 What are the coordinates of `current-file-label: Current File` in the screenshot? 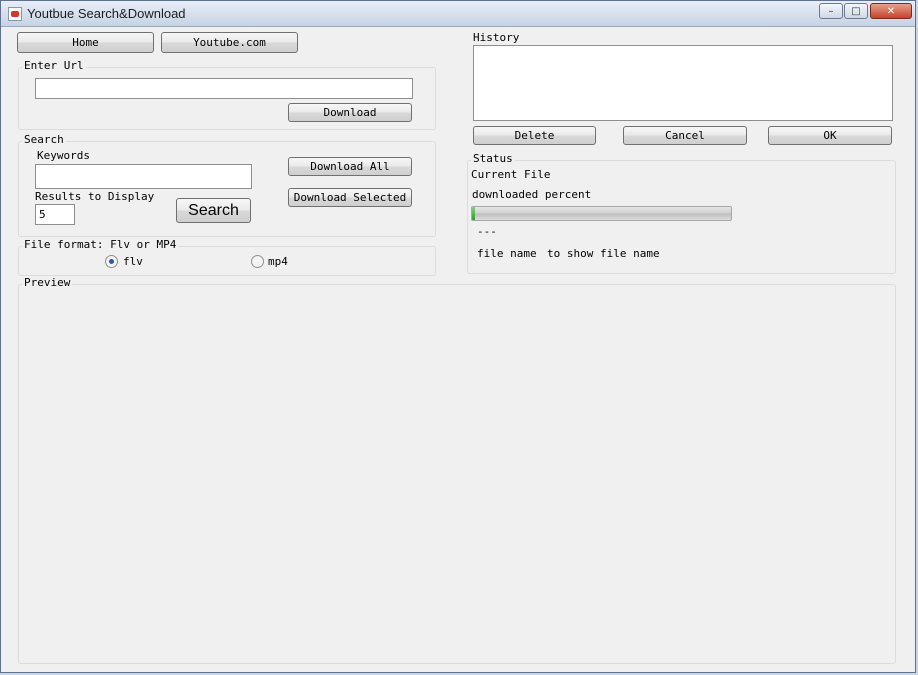 It's located at (511, 174).